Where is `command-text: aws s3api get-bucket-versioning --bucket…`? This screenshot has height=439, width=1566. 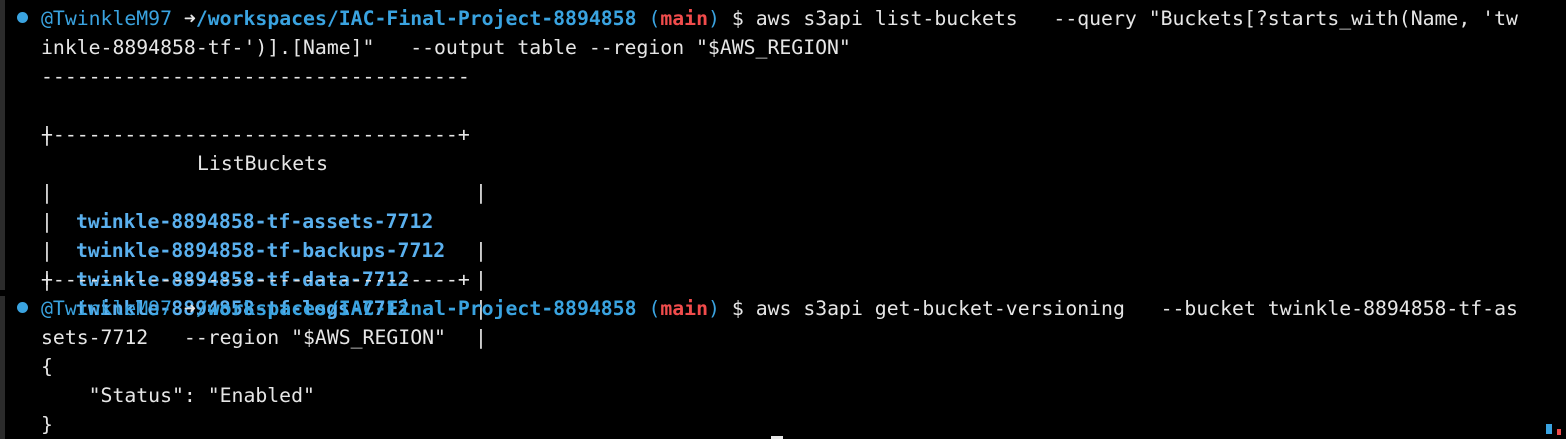 command-text: aws s3api get-bucket-versioning --bucket… is located at coordinates (1136, 308).